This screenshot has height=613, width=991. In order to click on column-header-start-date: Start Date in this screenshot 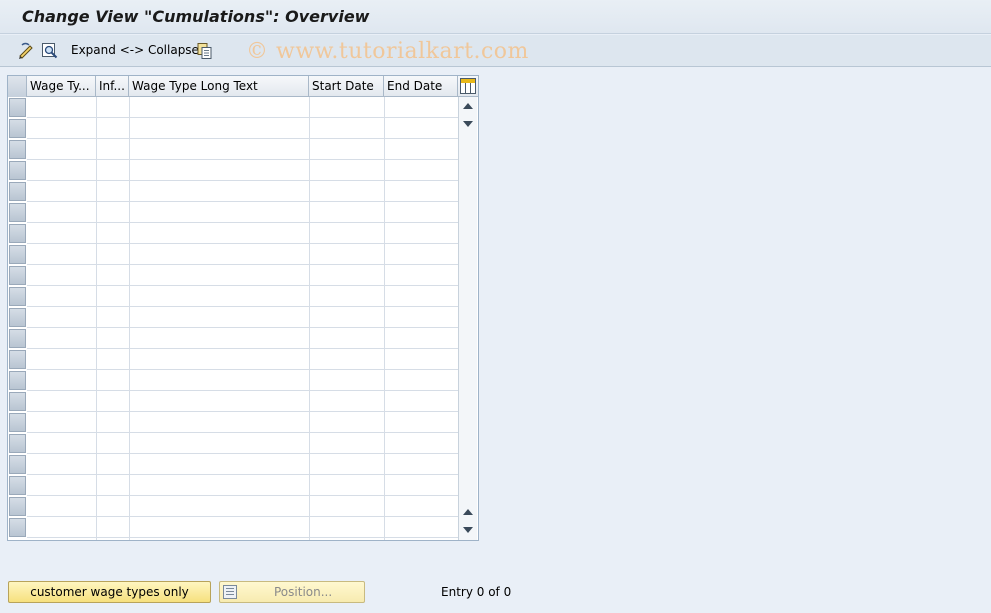, I will do `click(346, 86)`.